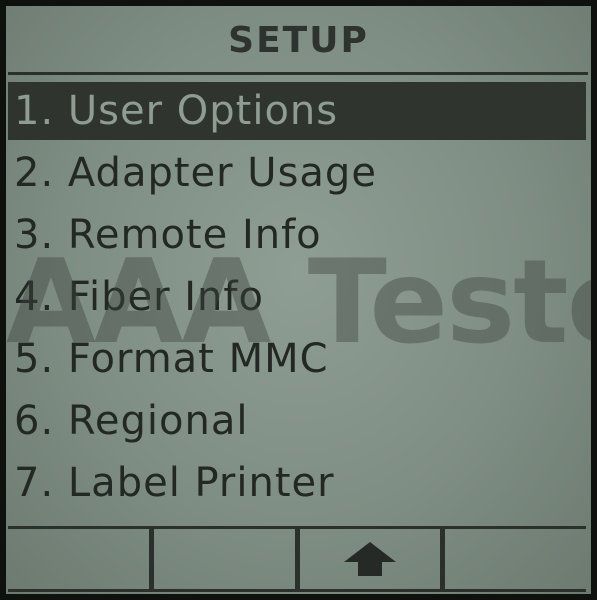  Describe the element at coordinates (201, 483) in the screenshot. I see `menu-item-label: Label Printer` at that location.